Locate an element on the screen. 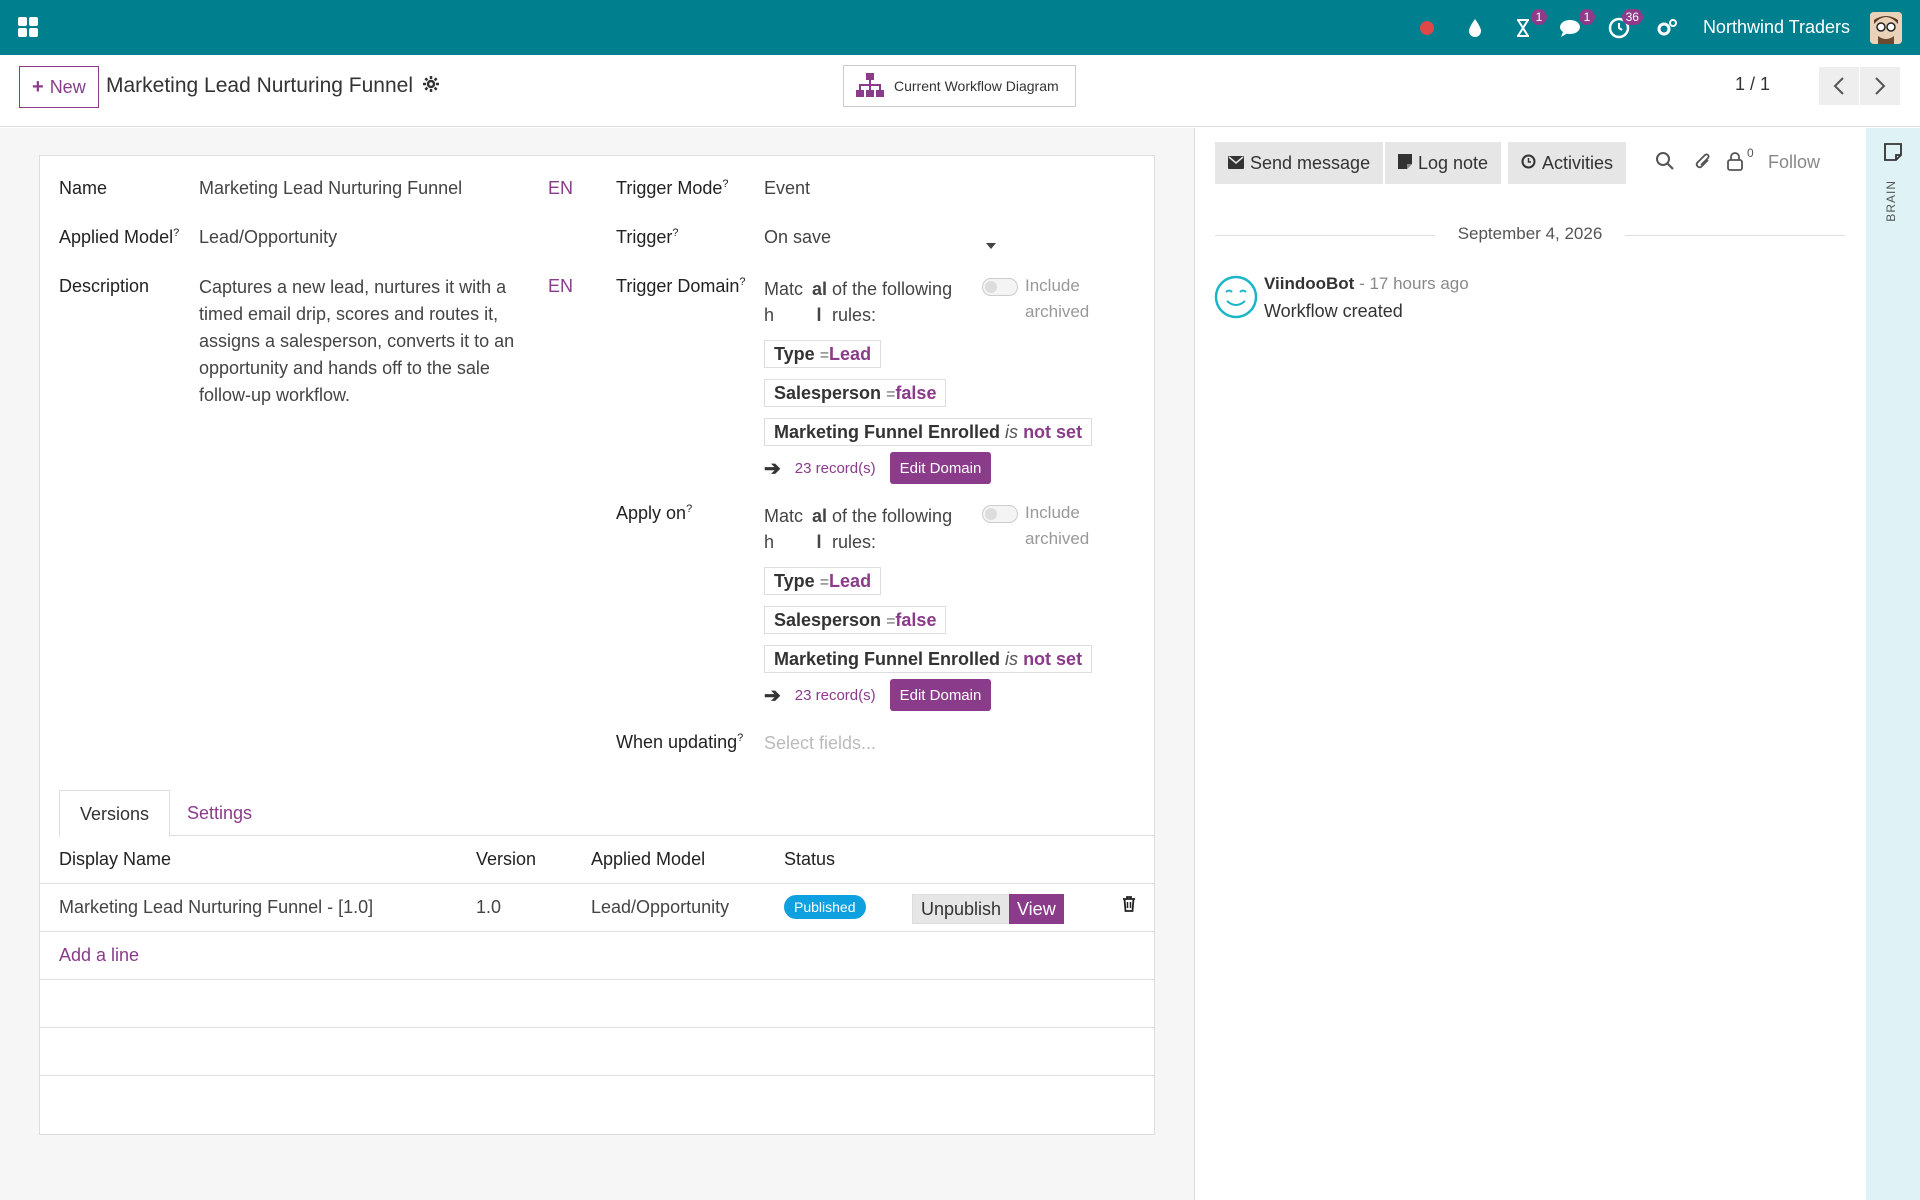 This screenshot has width=1920, height=1200. log-note-label: Log note is located at coordinates (1453, 162).